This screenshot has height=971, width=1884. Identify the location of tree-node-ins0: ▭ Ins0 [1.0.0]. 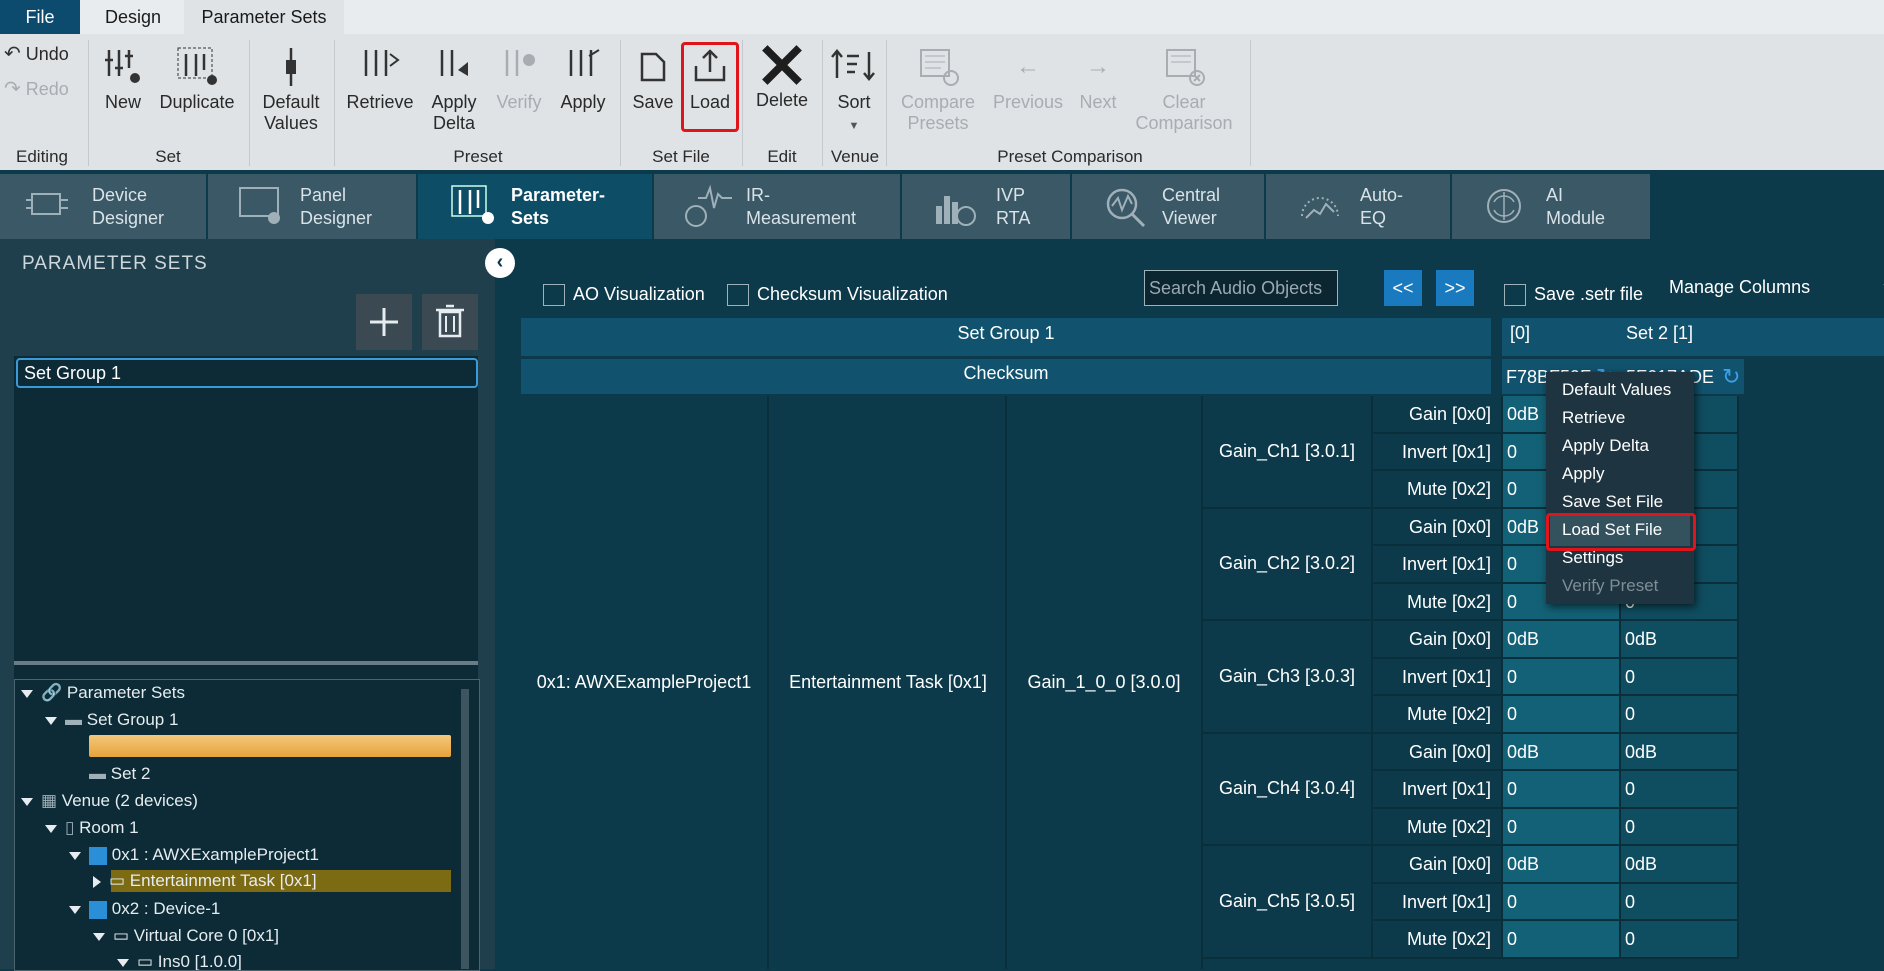
(179, 959).